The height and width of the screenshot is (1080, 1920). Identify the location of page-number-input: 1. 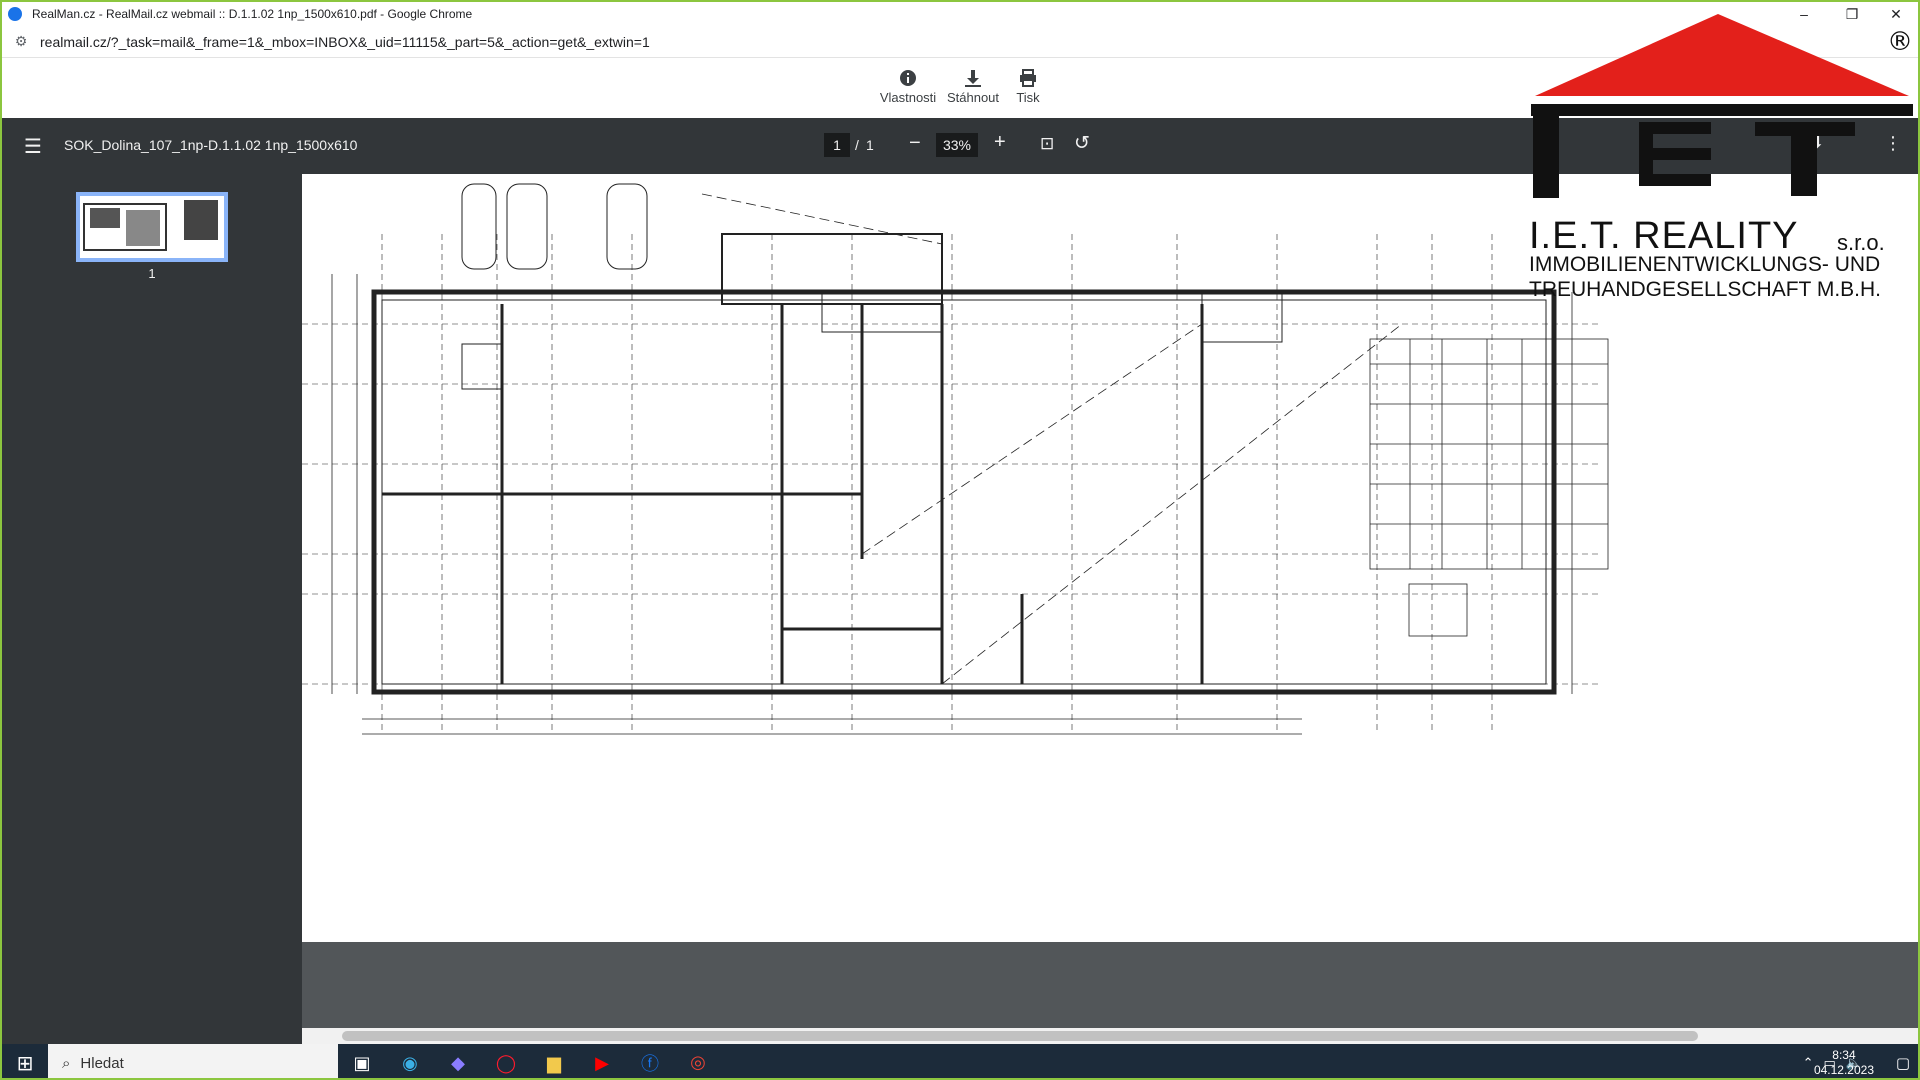
(837, 145).